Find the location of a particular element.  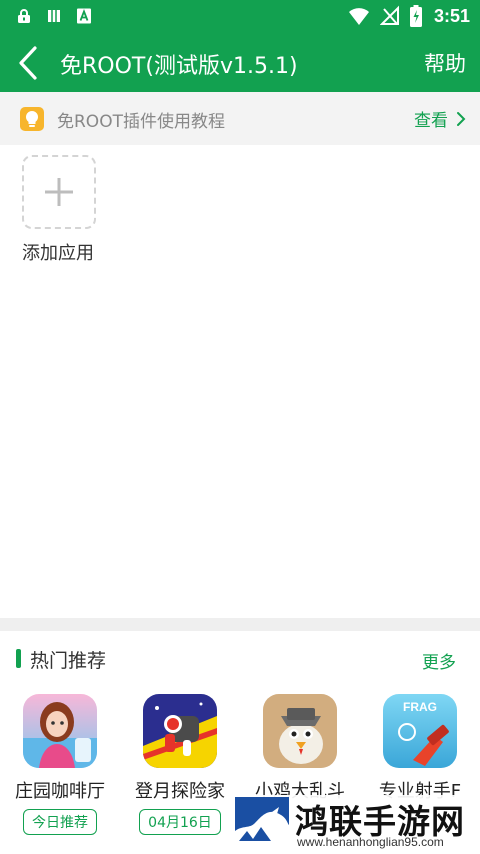

app-tag: 04月16日 is located at coordinates (180, 822).